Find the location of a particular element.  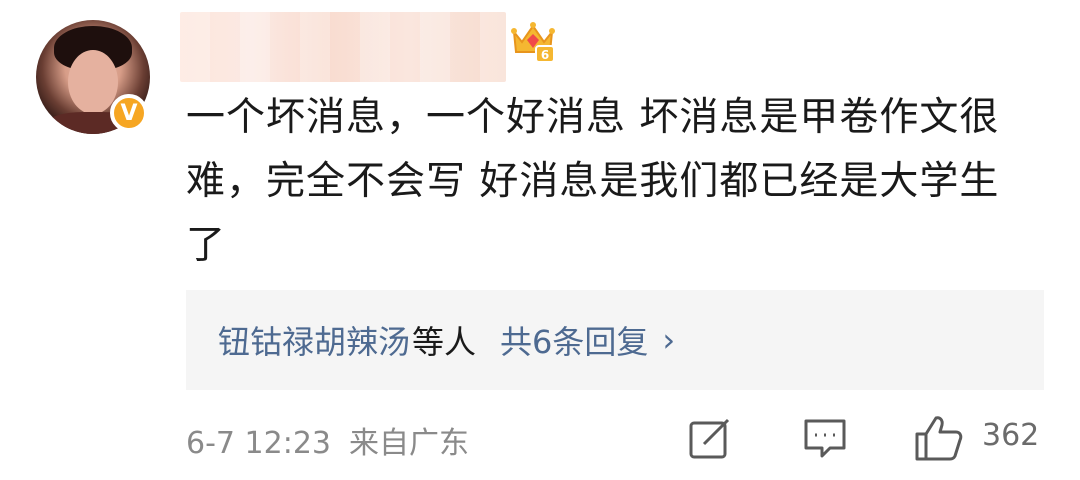

location: 来自广东 is located at coordinates (409, 443).